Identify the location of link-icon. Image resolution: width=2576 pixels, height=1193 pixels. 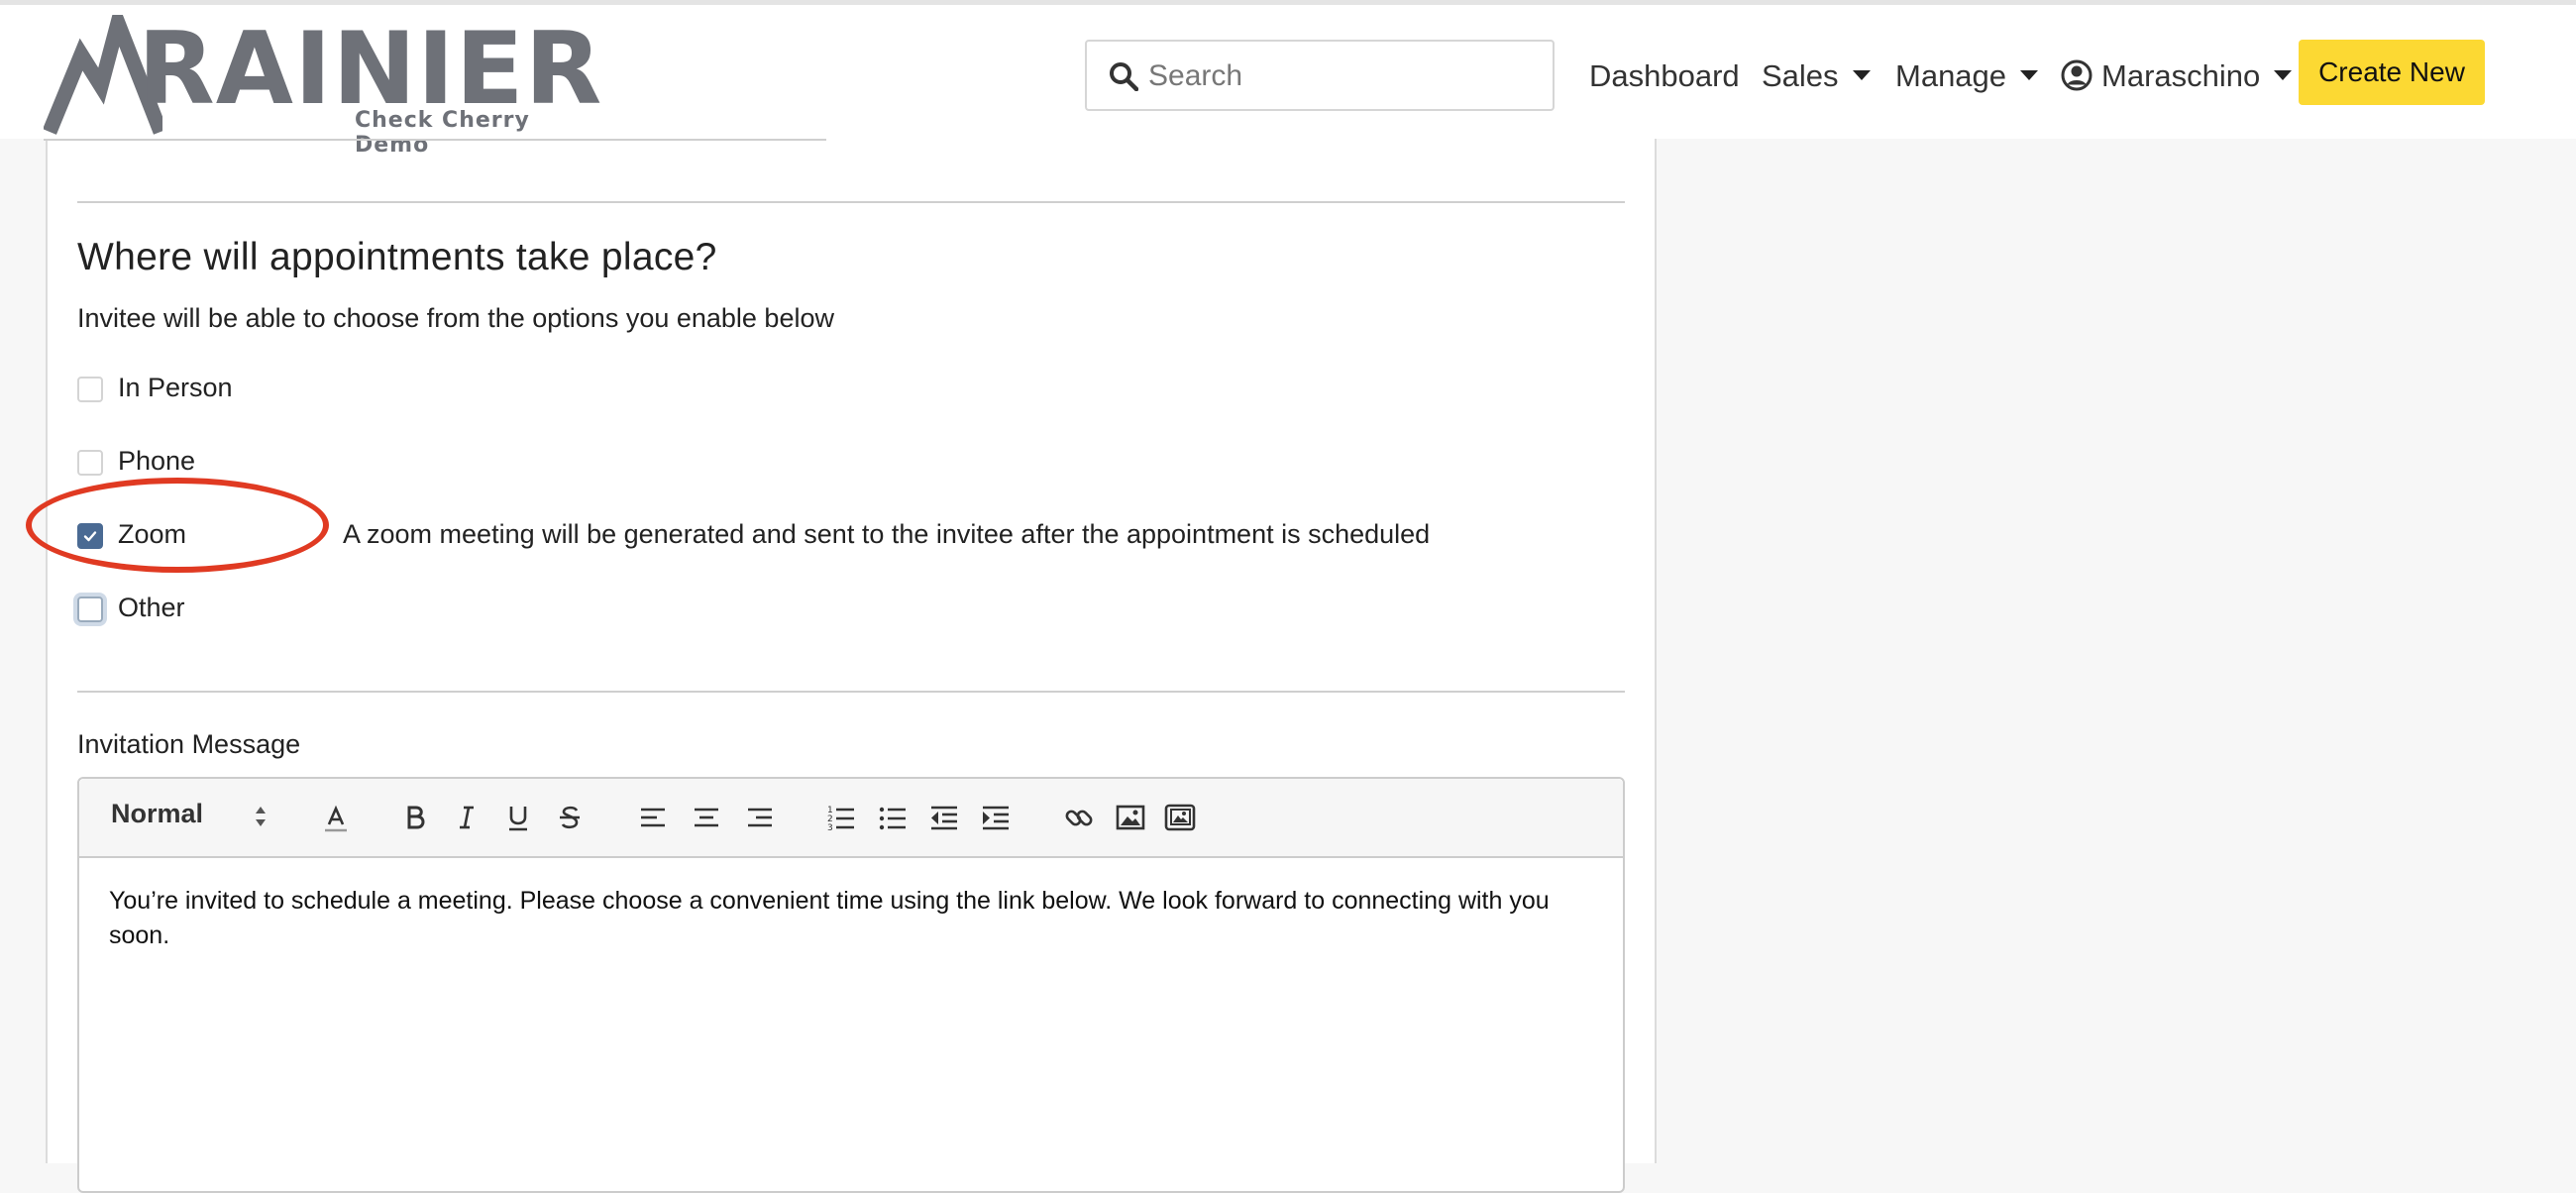
(1079, 817).